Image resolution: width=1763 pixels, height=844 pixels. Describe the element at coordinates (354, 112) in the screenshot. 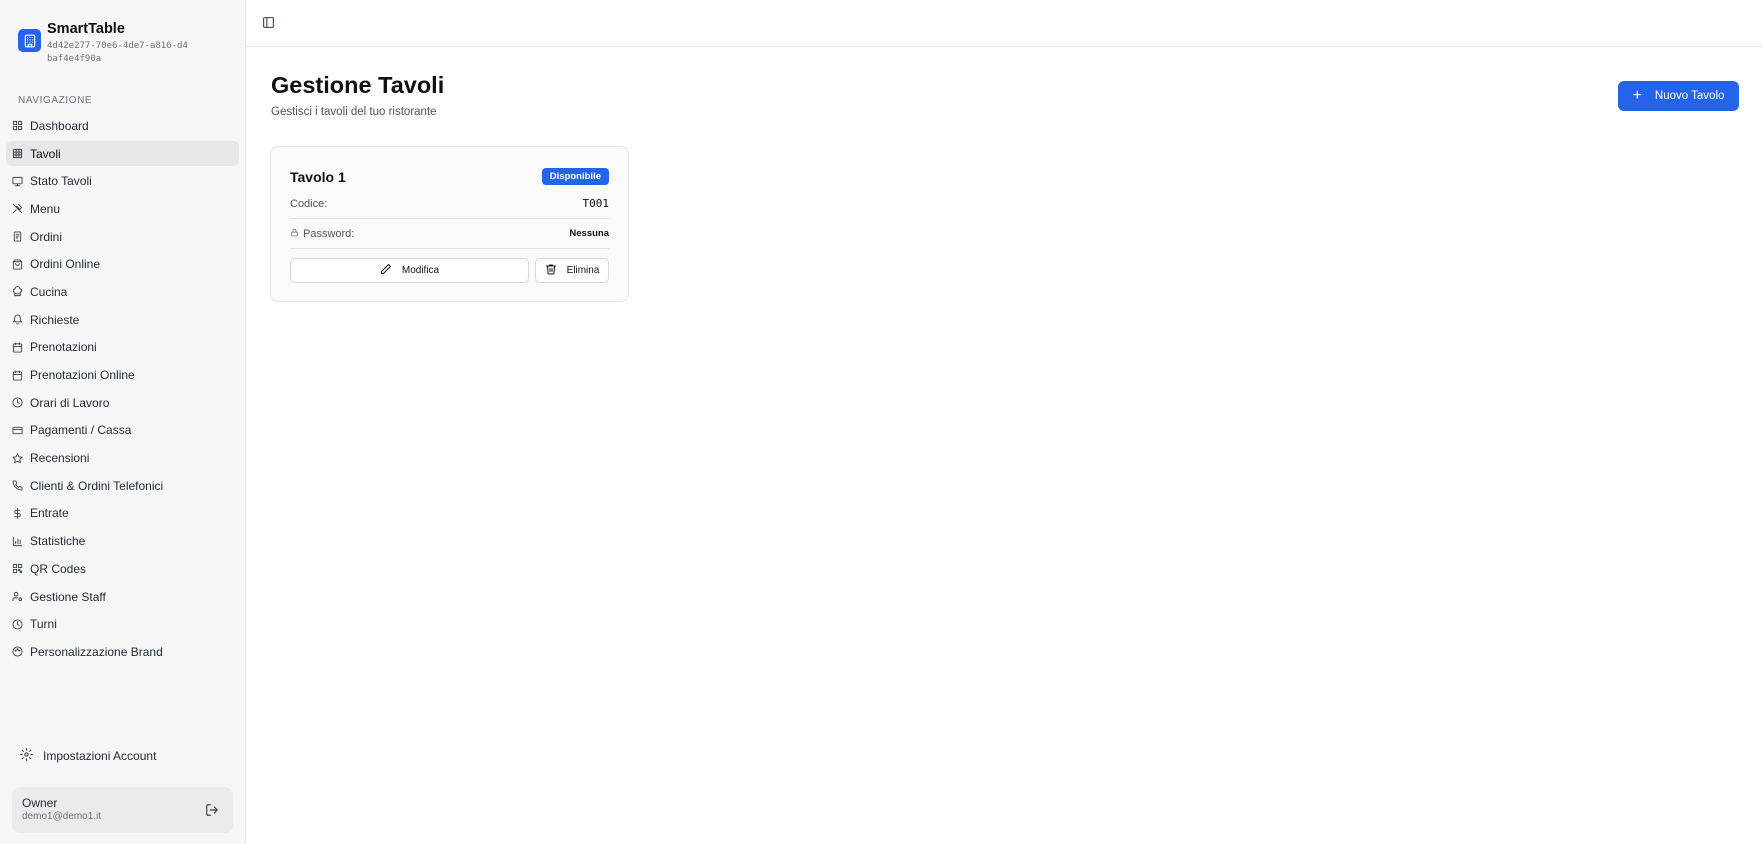

I see `page-subtitle: Gestisci i tavoli del tuo ristorante` at that location.